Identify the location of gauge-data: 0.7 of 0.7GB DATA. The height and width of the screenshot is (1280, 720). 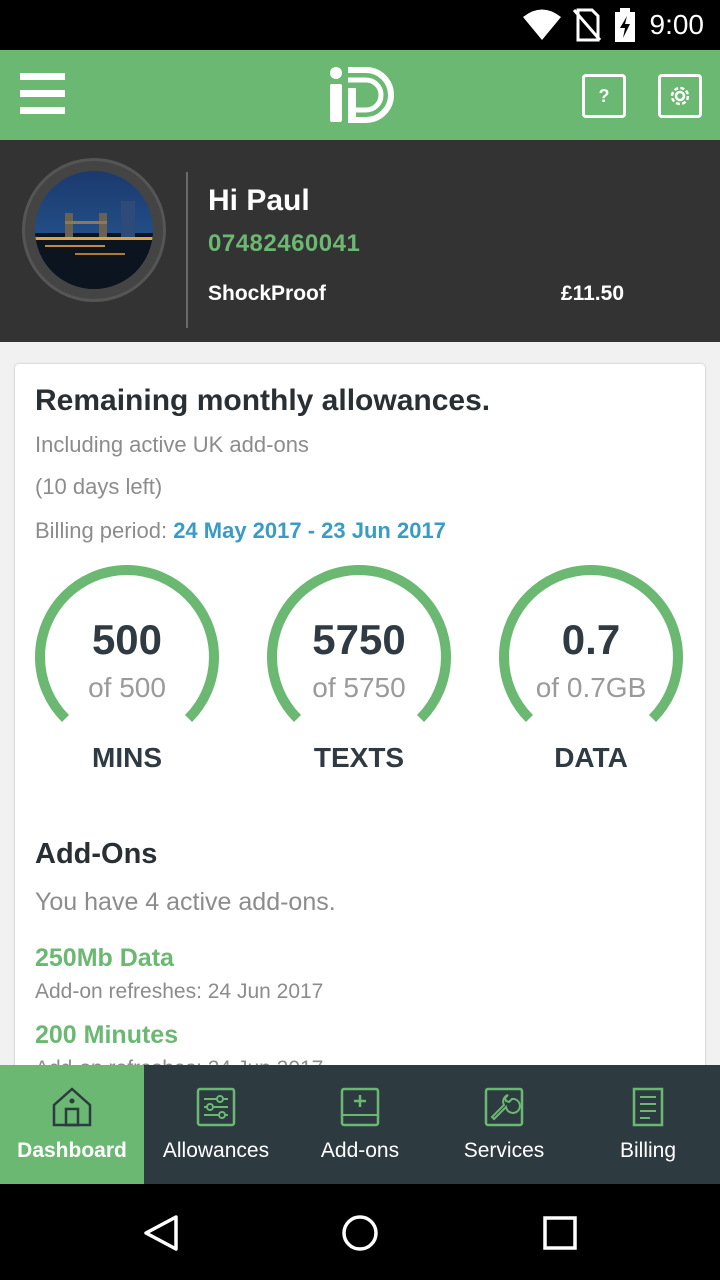
(591, 670).